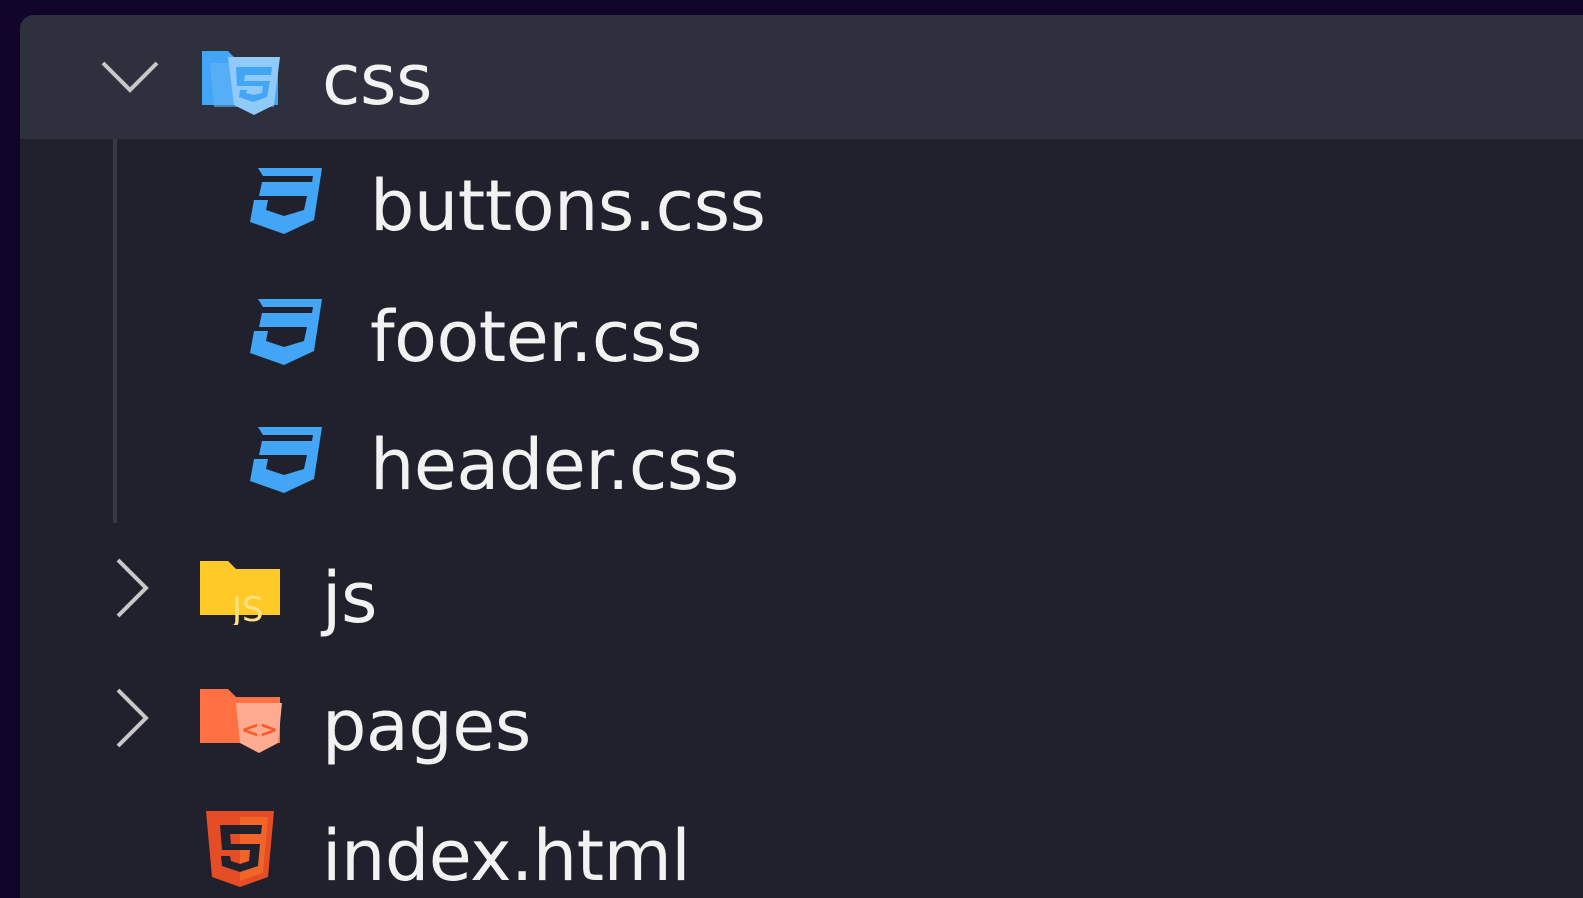  What do you see at coordinates (536, 337) in the screenshot?
I see `tree-item-label: footer.css` at bounding box center [536, 337].